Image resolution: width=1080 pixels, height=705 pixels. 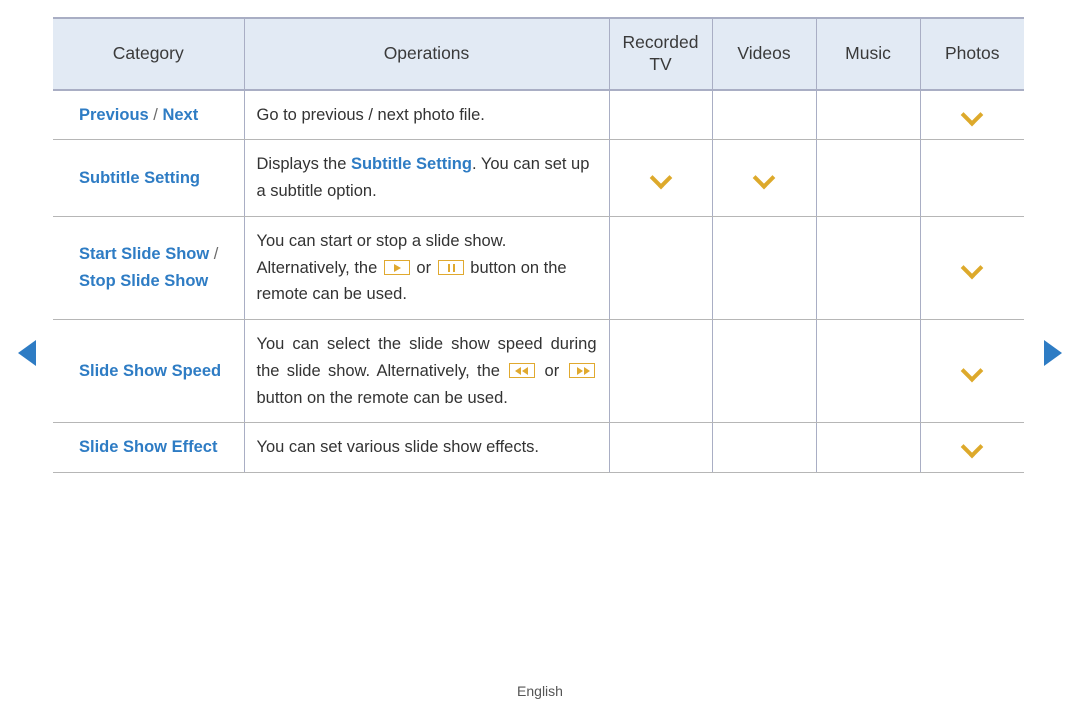 What do you see at coordinates (660, 42) in the screenshot?
I see `recorded-tv-line1: Recorded` at bounding box center [660, 42].